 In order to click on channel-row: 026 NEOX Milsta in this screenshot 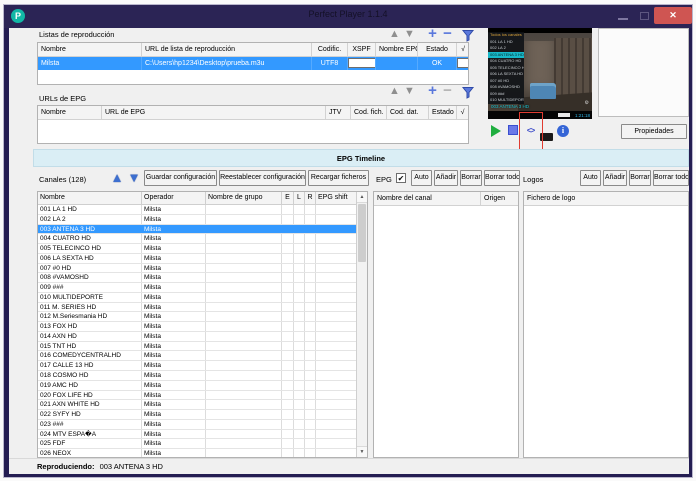, I will do `click(202, 453)`.